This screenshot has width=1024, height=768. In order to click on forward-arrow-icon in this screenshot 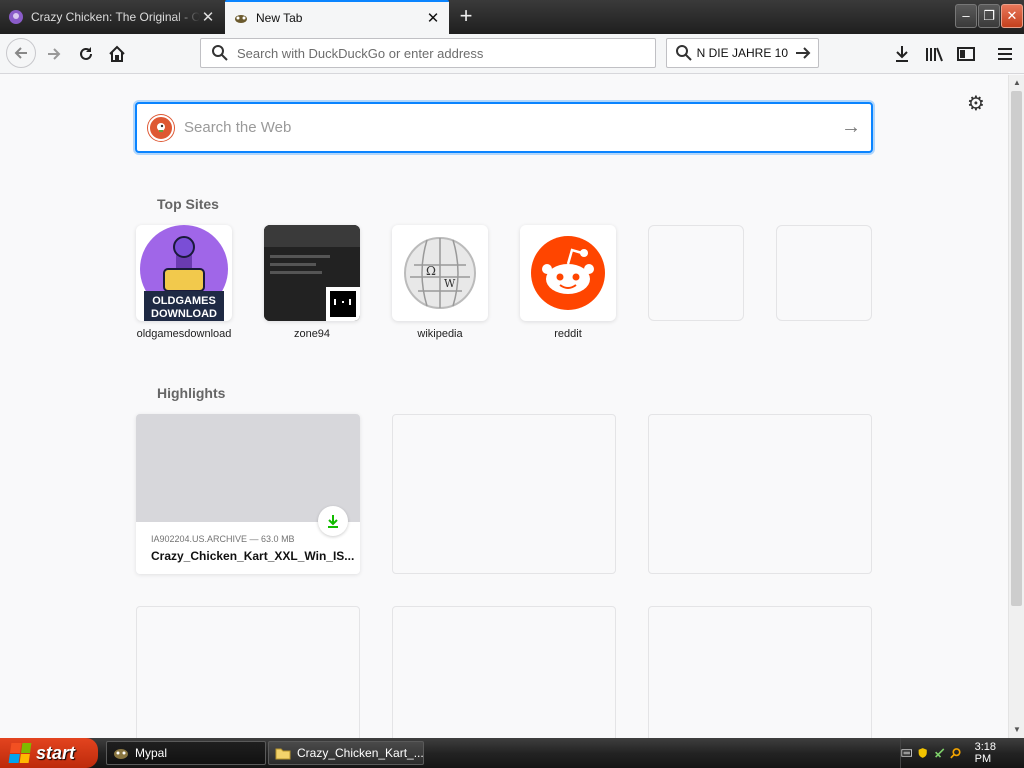, I will do `click(54, 54)`.